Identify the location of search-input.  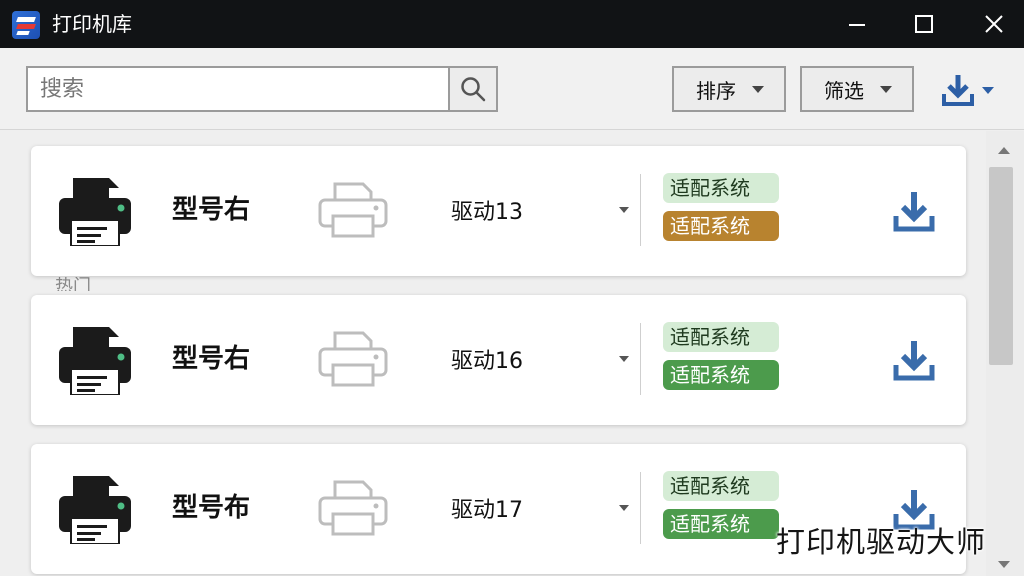
(238, 89).